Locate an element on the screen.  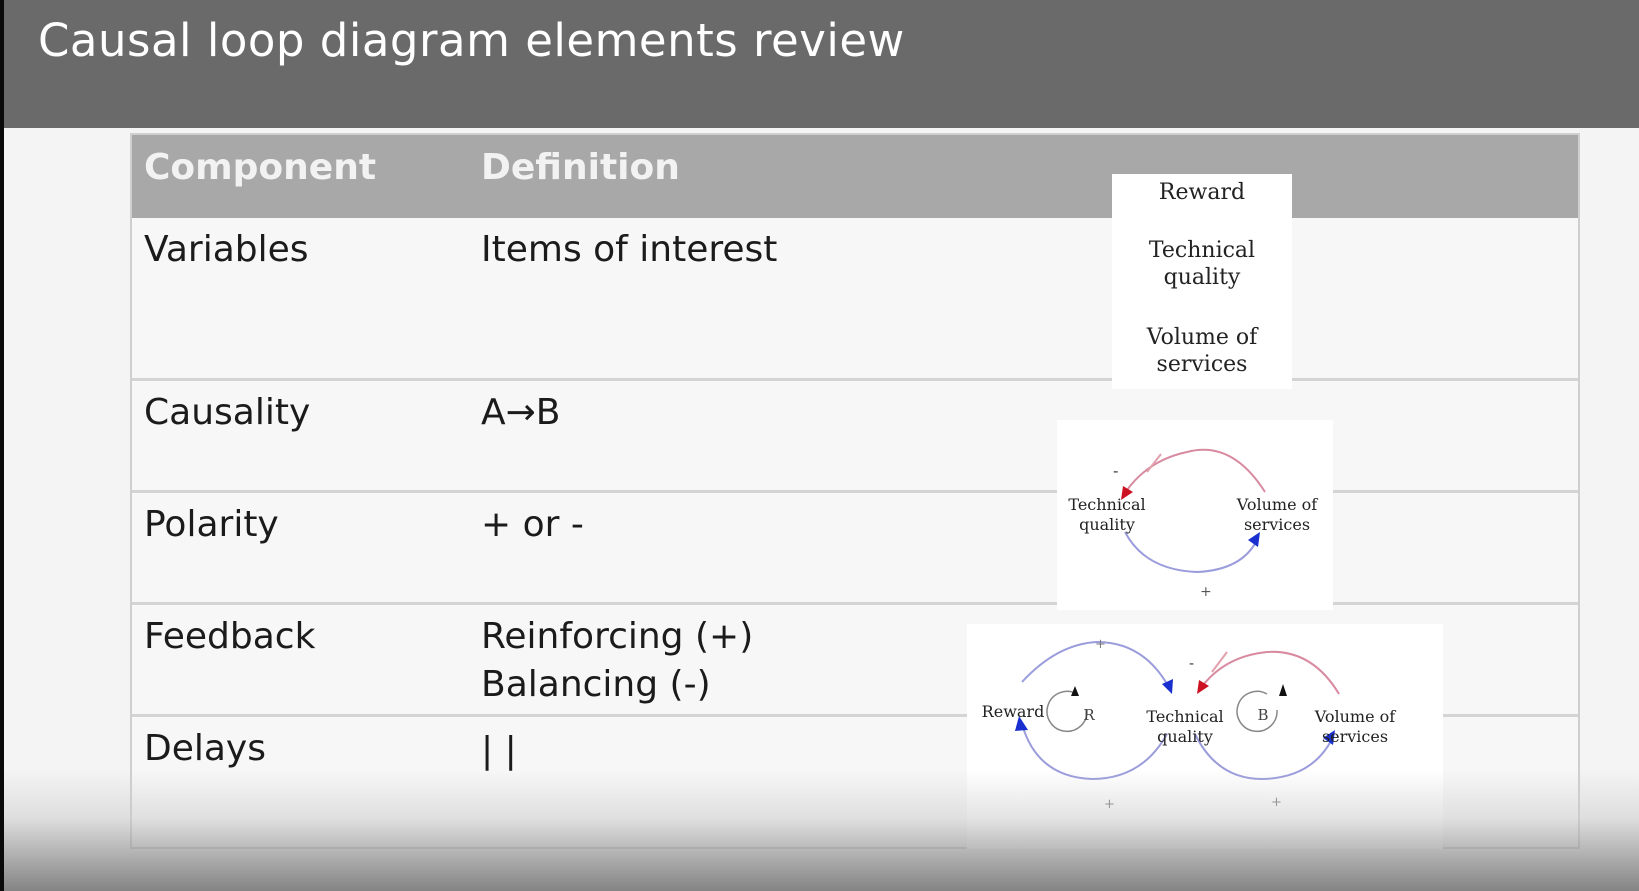
node-reward: Reward is located at coordinates (1013, 711).